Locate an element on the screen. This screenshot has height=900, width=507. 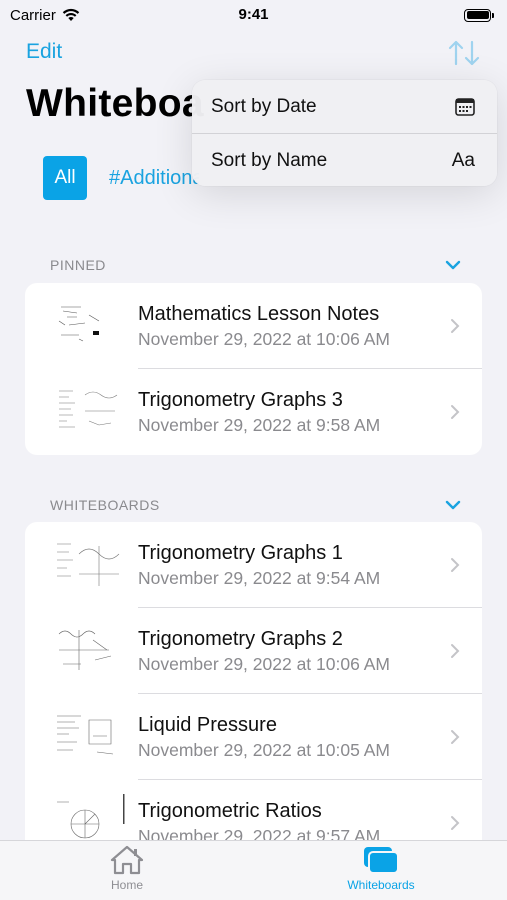
whiteboards-icon is located at coordinates (381, 860).